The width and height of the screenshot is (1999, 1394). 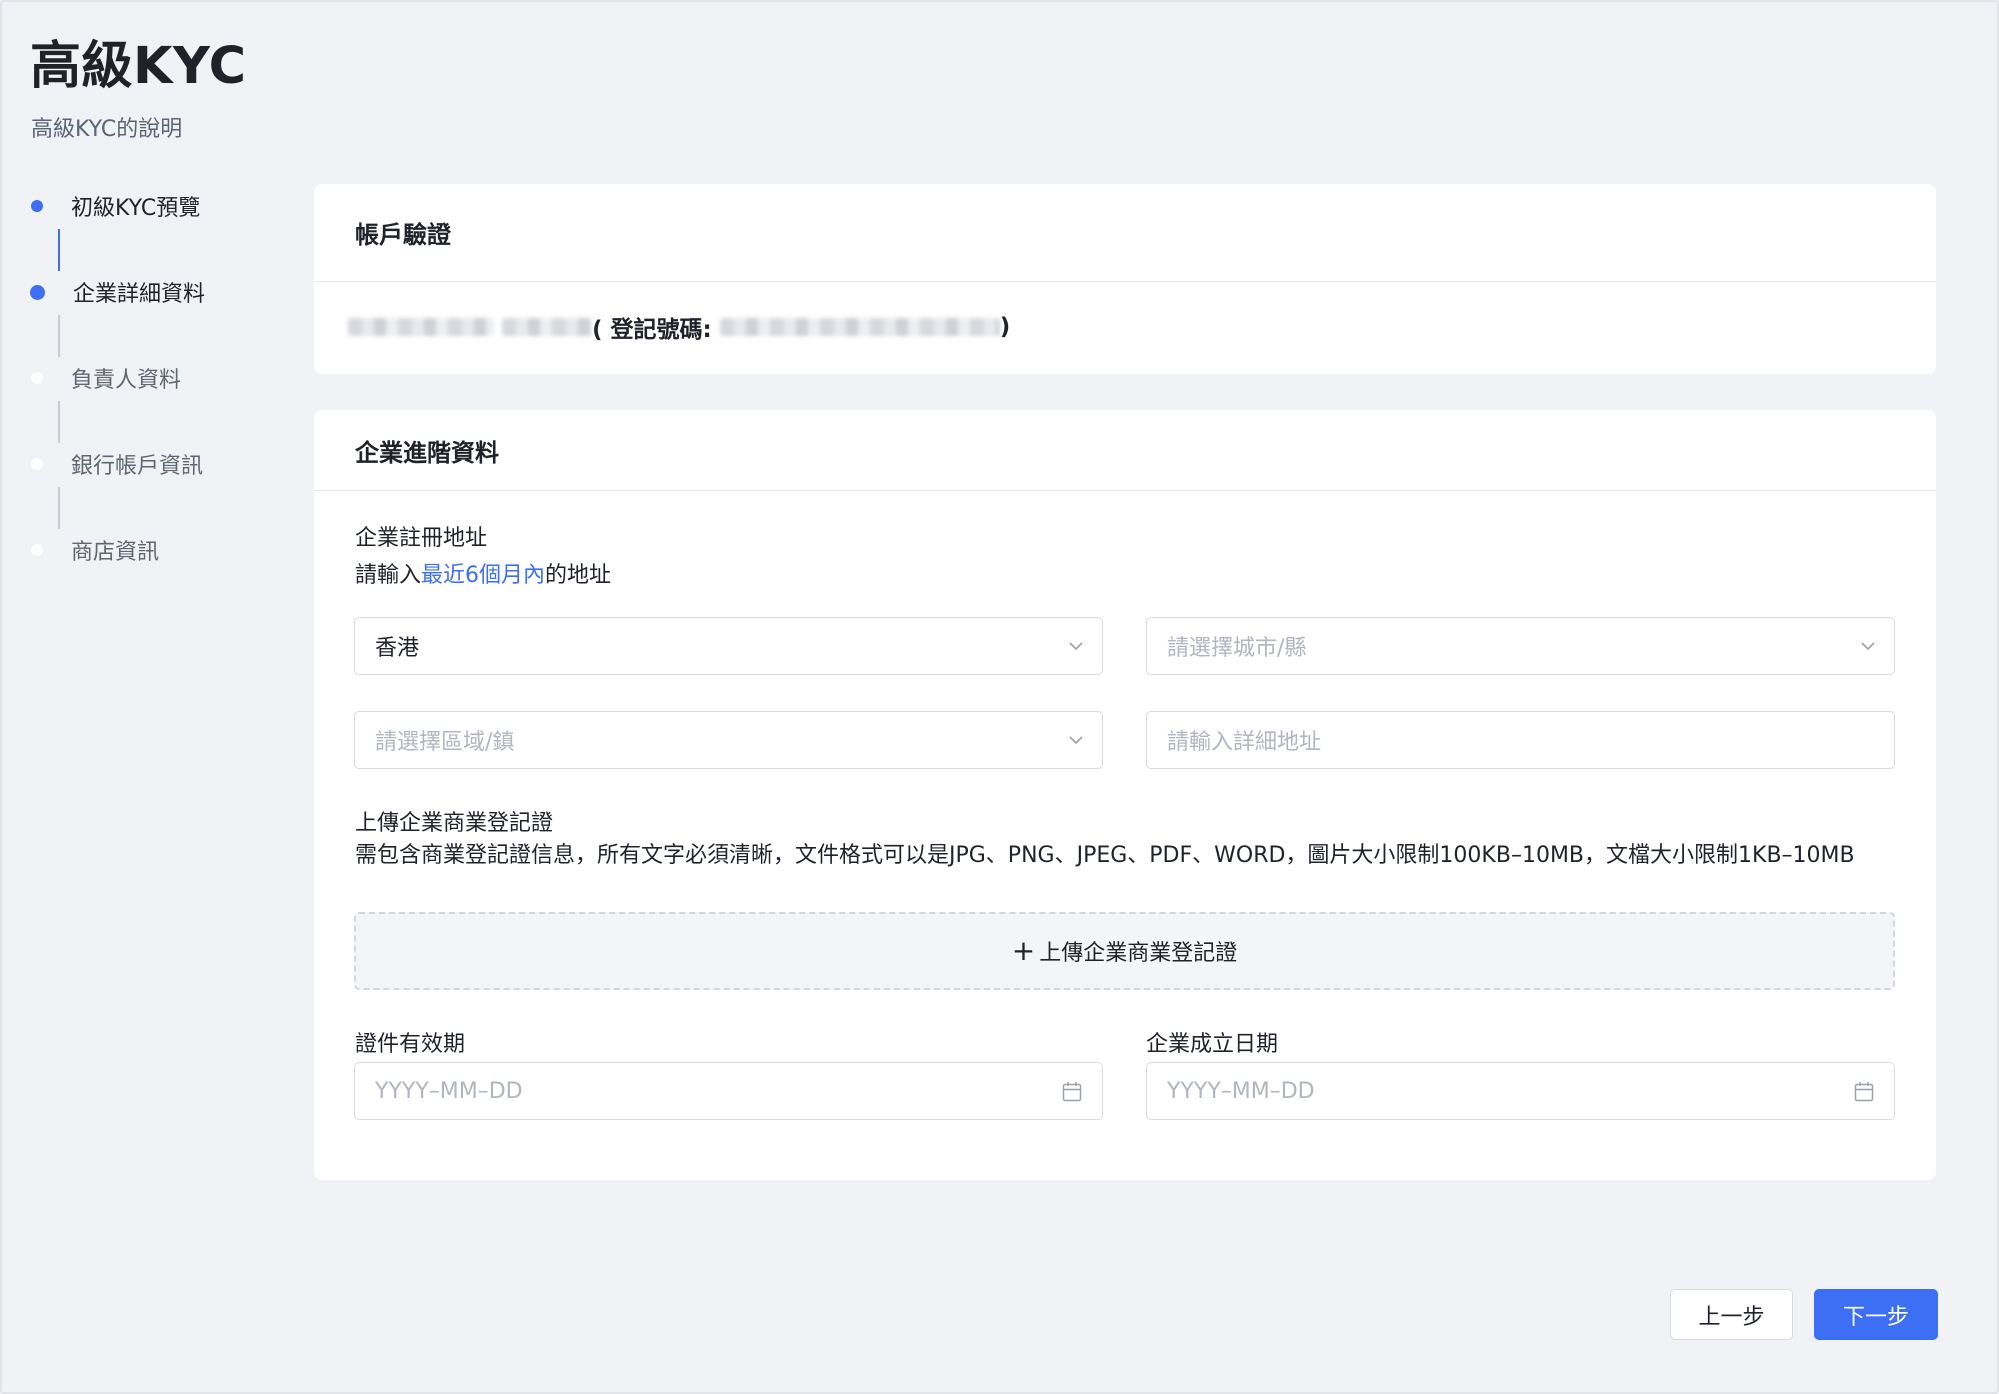 I want to click on card-title: 企業進階資料, so click(x=1125, y=450).